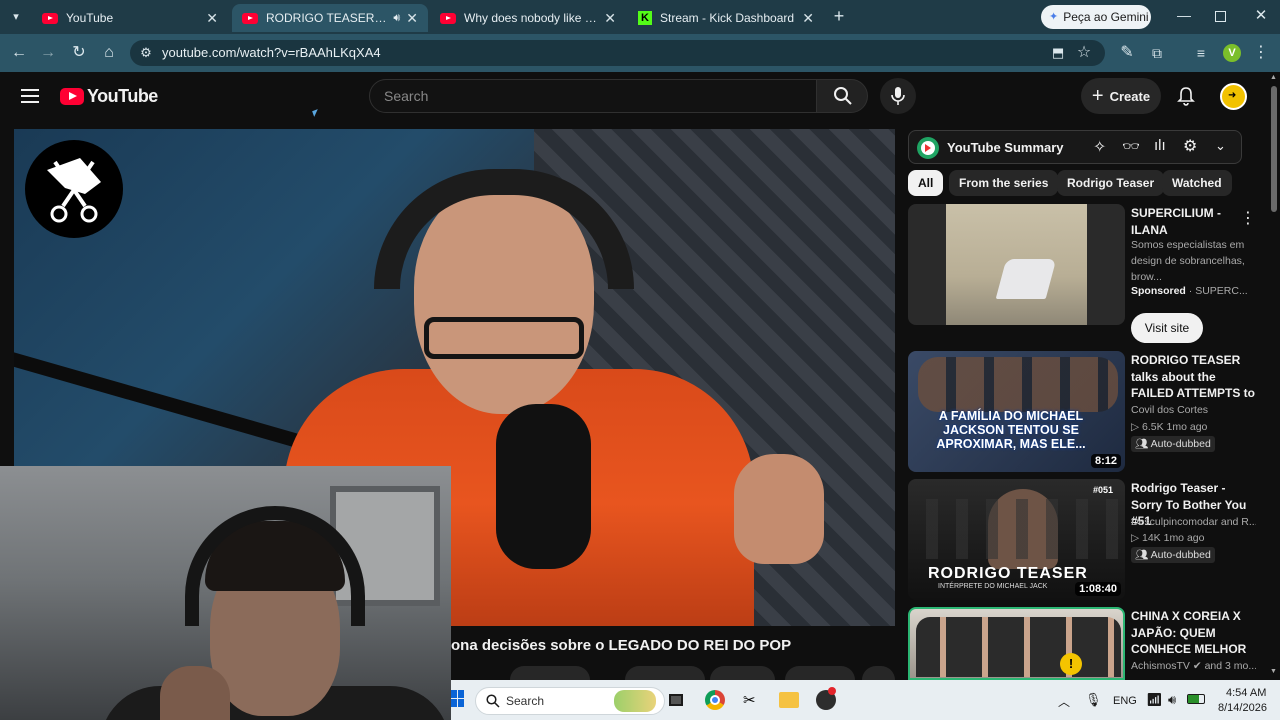 This screenshot has height=720, width=1280. I want to click on account-avatar: ➜, so click(1233, 96).